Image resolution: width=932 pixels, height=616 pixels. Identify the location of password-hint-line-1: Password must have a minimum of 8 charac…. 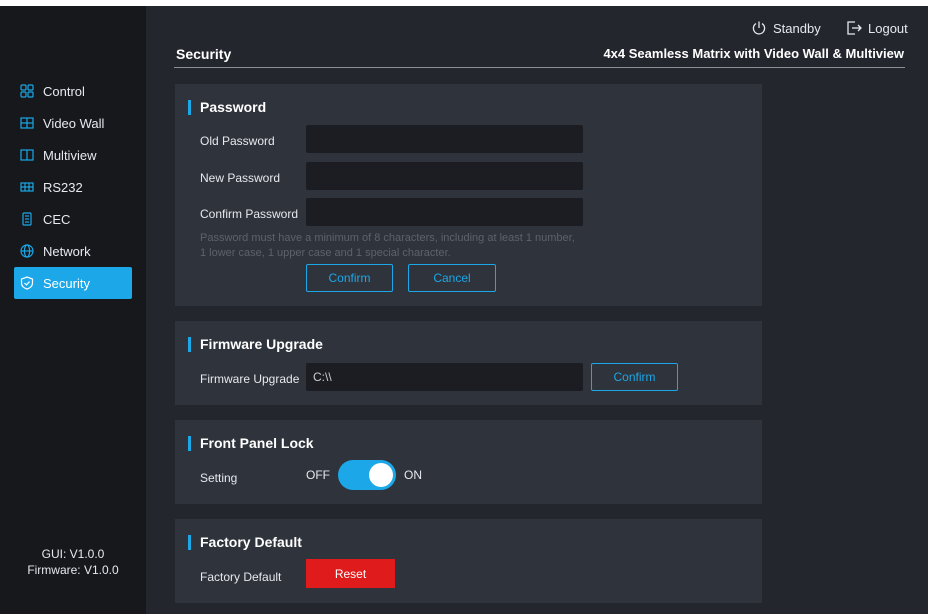
(387, 238).